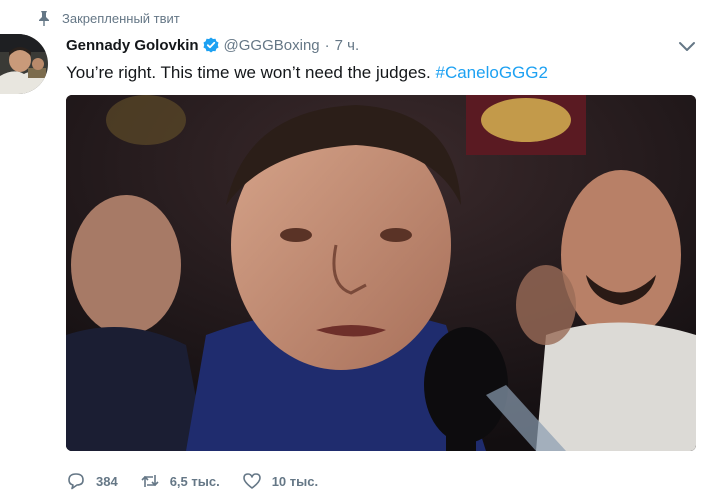 The height and width of the screenshot is (493, 711). Describe the element at coordinates (132, 45) in the screenshot. I see `author-name: Gennady Golovkin` at that location.